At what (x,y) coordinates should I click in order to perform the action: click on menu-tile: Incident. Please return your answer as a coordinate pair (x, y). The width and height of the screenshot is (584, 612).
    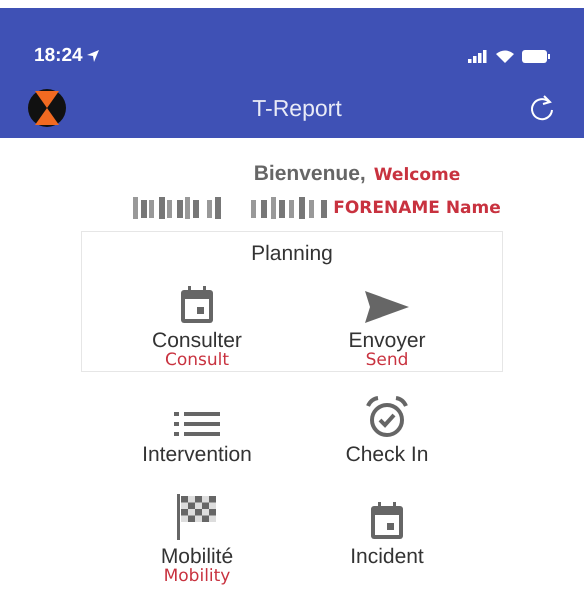
    Looking at the image, I should click on (387, 539).